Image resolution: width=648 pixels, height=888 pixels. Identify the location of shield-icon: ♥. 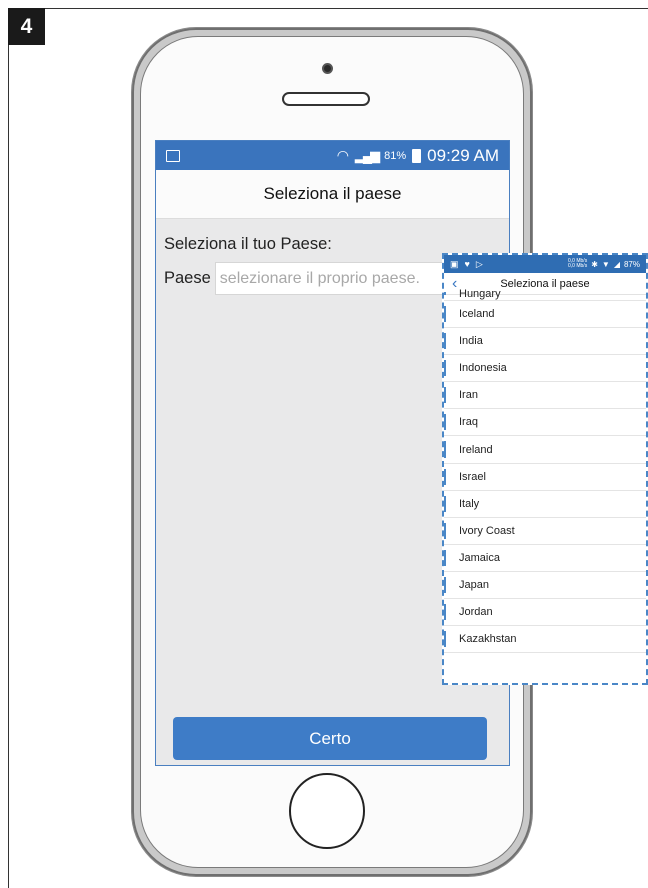
(467, 263).